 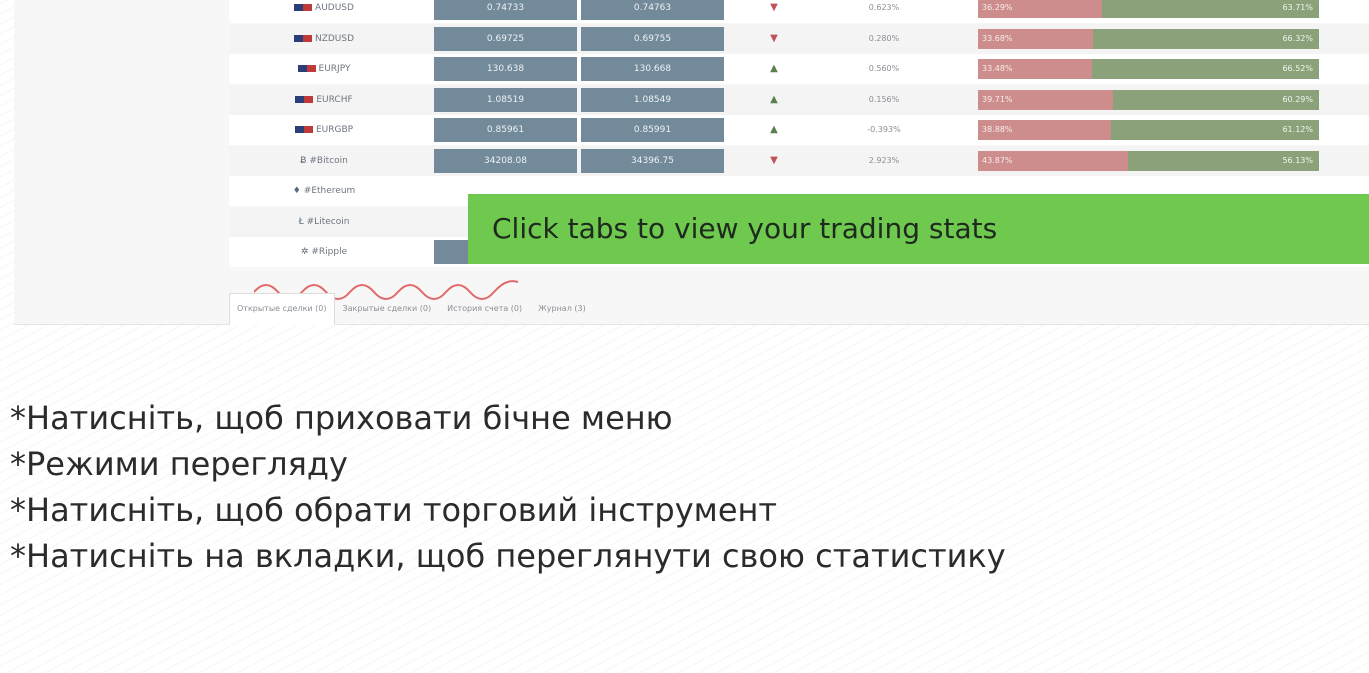 What do you see at coordinates (505, 38) in the screenshot?
I see `bid-button: 0.69725` at bounding box center [505, 38].